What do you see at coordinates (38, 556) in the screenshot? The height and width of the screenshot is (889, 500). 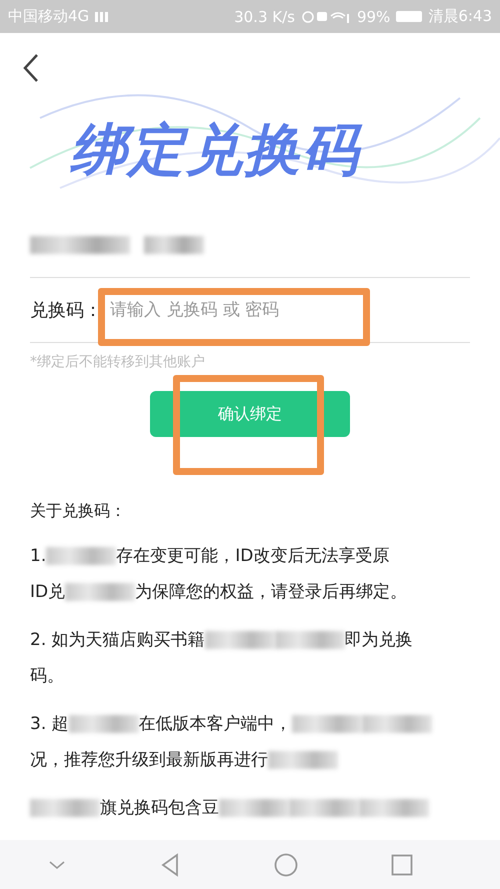 I see `paragraph-text: 1.` at bounding box center [38, 556].